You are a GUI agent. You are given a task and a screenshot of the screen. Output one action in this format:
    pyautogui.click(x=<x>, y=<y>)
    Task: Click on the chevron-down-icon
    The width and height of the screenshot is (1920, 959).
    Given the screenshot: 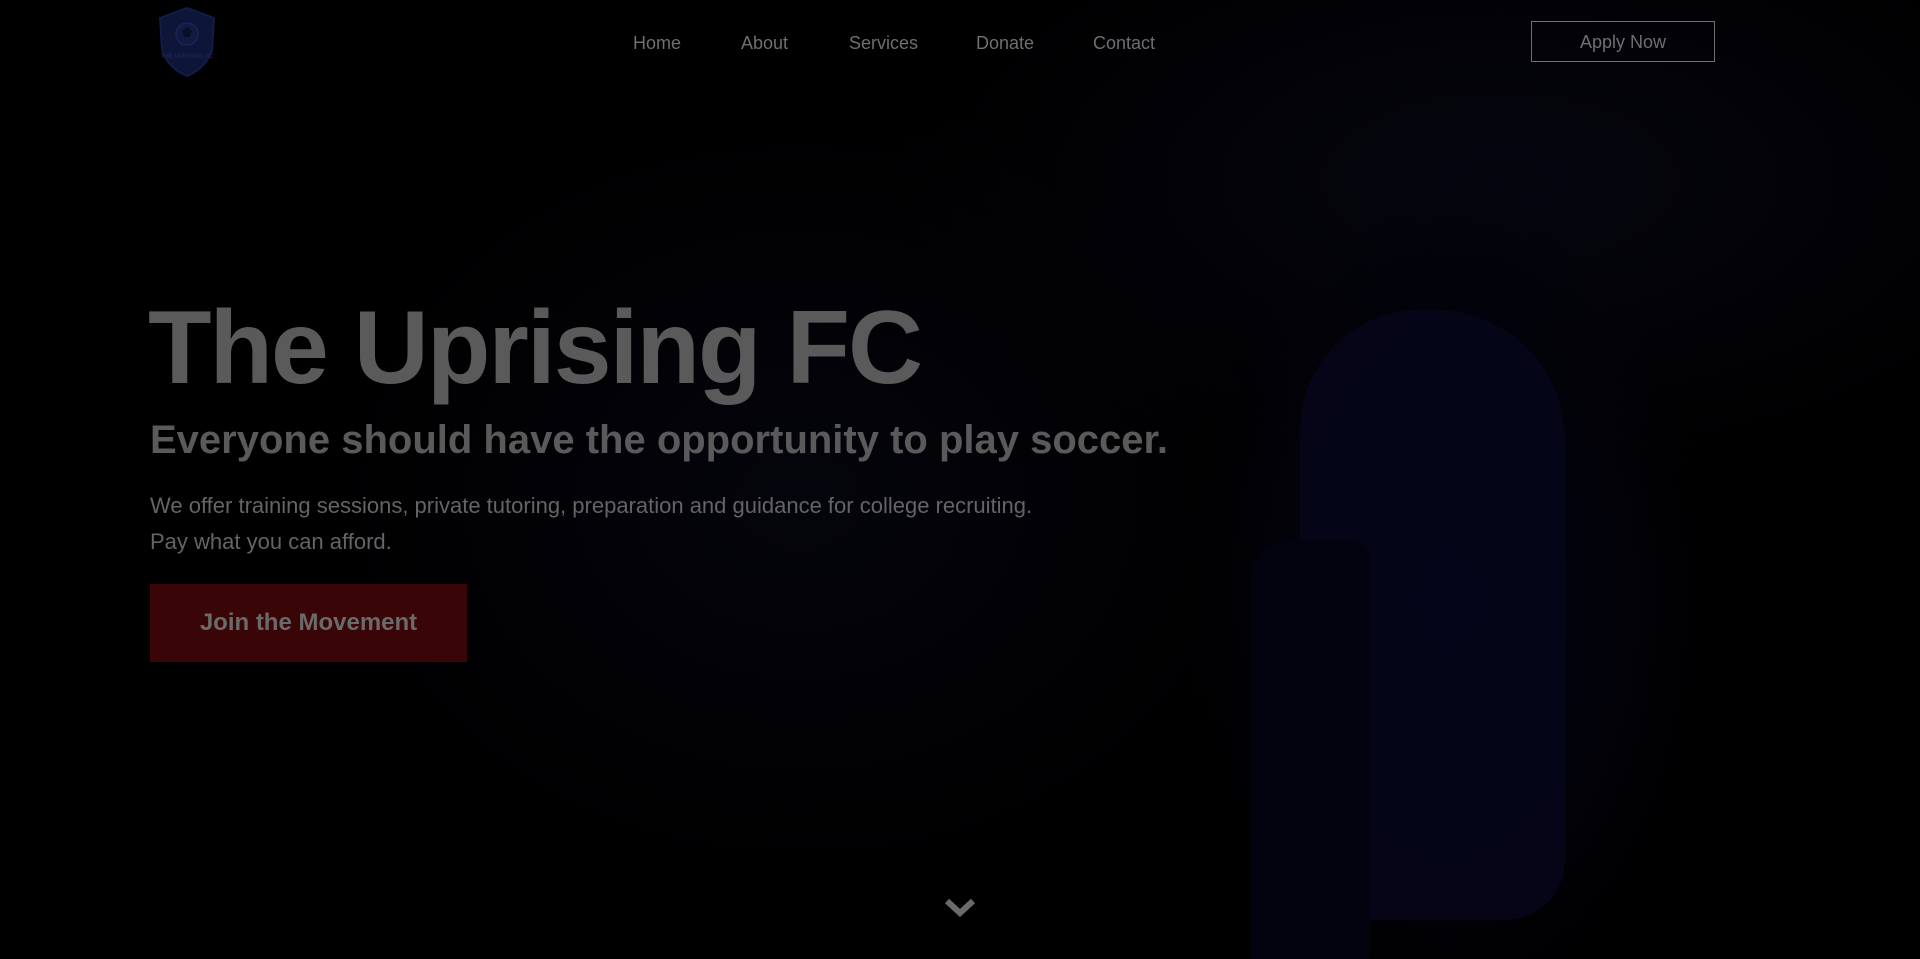 What is the action you would take?
    pyautogui.click(x=960, y=908)
    